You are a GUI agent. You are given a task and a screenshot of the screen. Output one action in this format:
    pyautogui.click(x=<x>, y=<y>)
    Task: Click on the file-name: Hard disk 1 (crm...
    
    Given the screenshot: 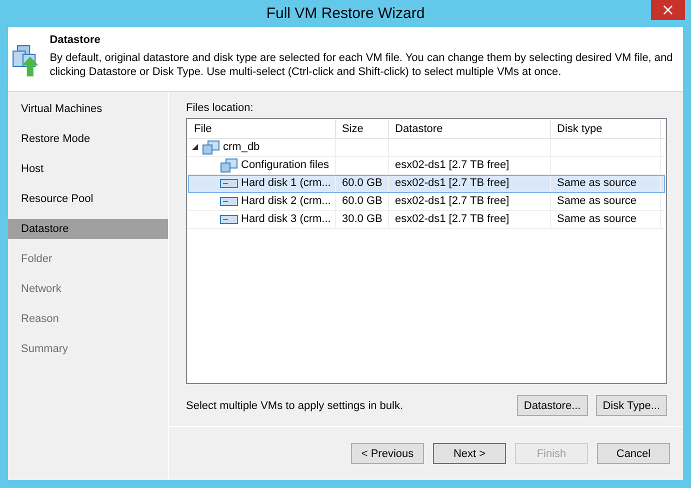 What is the action you would take?
    pyautogui.click(x=286, y=183)
    